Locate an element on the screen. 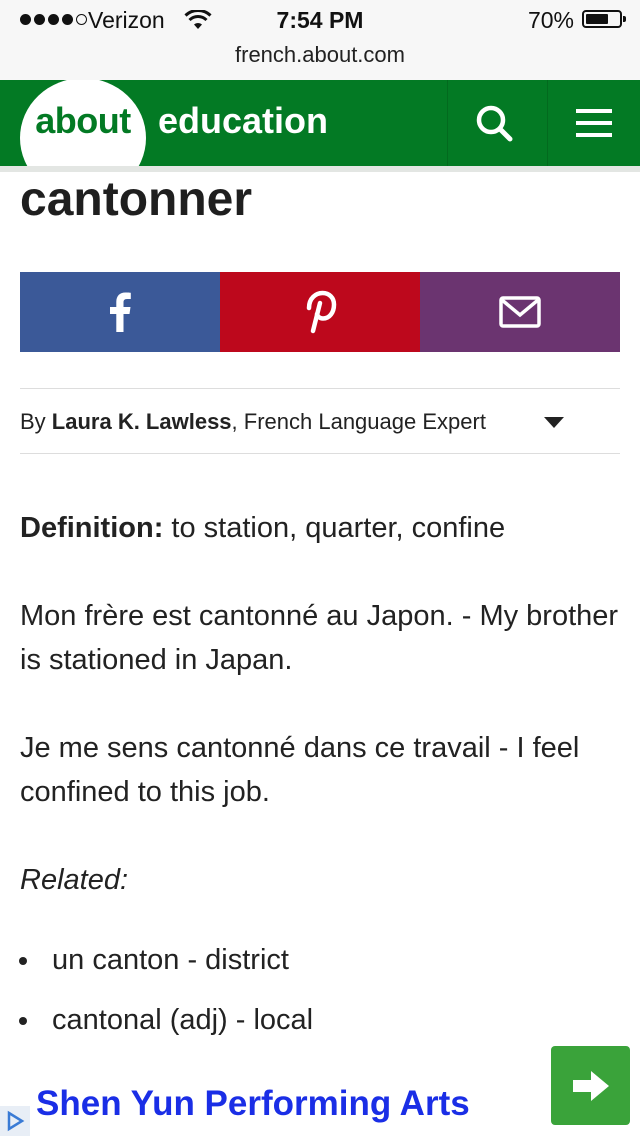 The height and width of the screenshot is (1136, 640). byline-prefix: By is located at coordinates (36, 421).